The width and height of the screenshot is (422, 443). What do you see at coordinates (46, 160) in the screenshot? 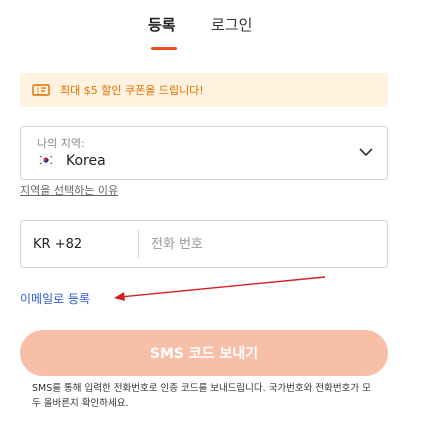
I see `kr-flag-icon` at bounding box center [46, 160].